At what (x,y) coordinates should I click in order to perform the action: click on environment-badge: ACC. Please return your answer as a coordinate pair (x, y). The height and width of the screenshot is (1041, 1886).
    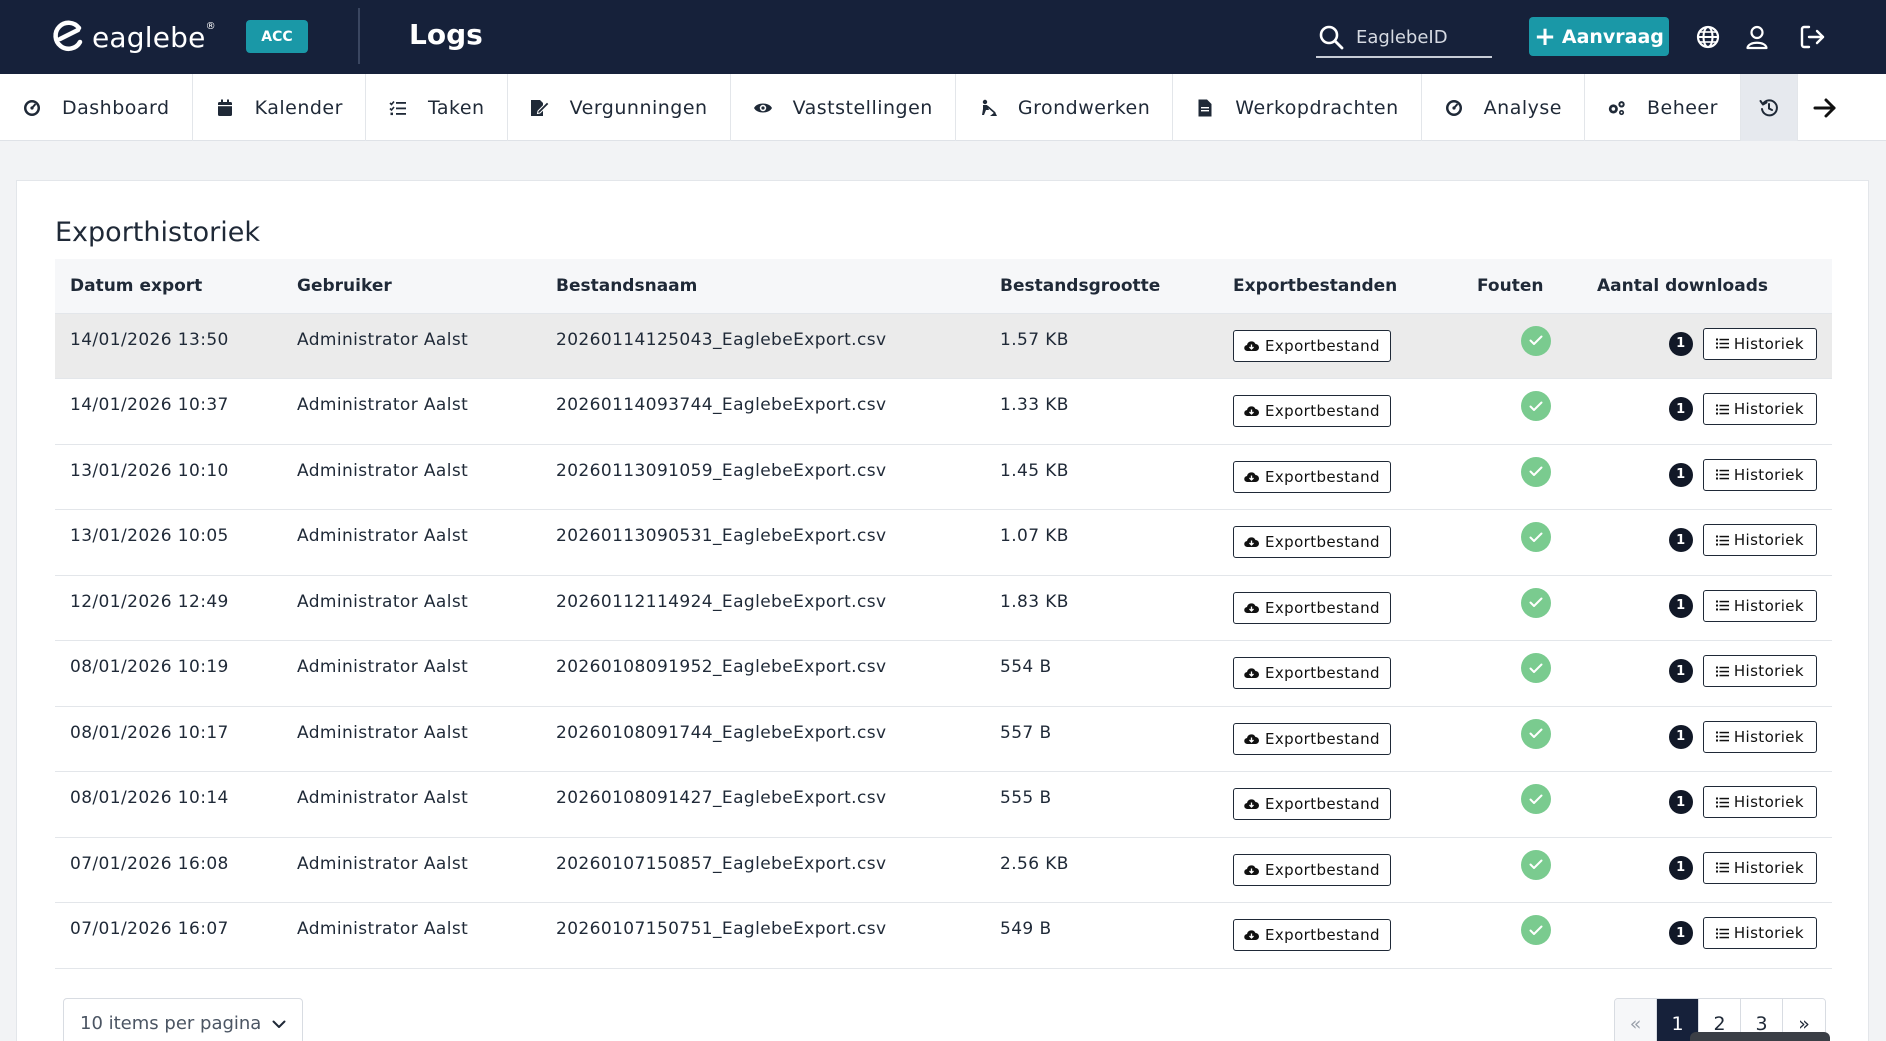
    Looking at the image, I should click on (277, 36).